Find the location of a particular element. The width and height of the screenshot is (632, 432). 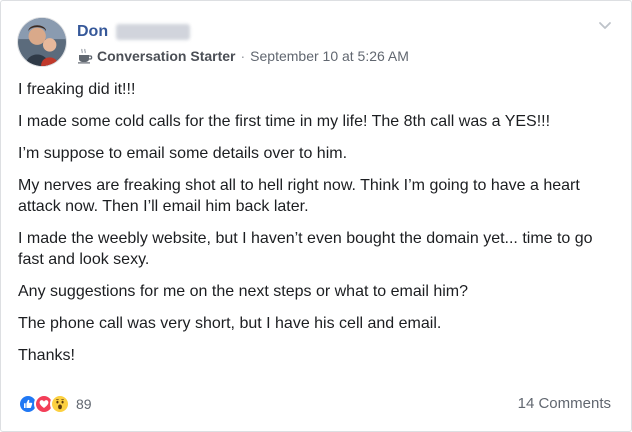

author-name: Don is located at coordinates (92, 32).